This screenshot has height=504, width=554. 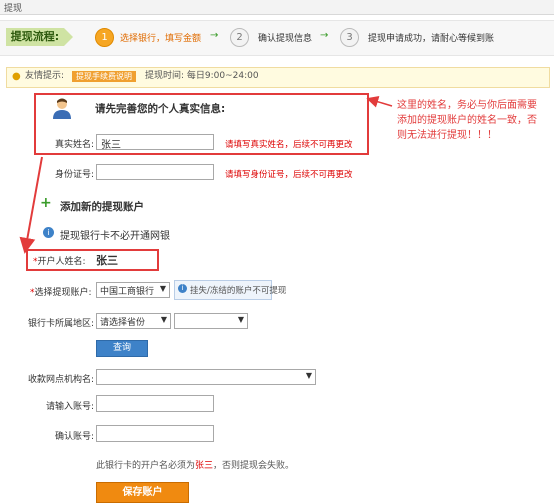 What do you see at coordinates (467, 120) in the screenshot?
I see `annotation-line-2: 添加的提现账户的姓名一致，否` at bounding box center [467, 120].